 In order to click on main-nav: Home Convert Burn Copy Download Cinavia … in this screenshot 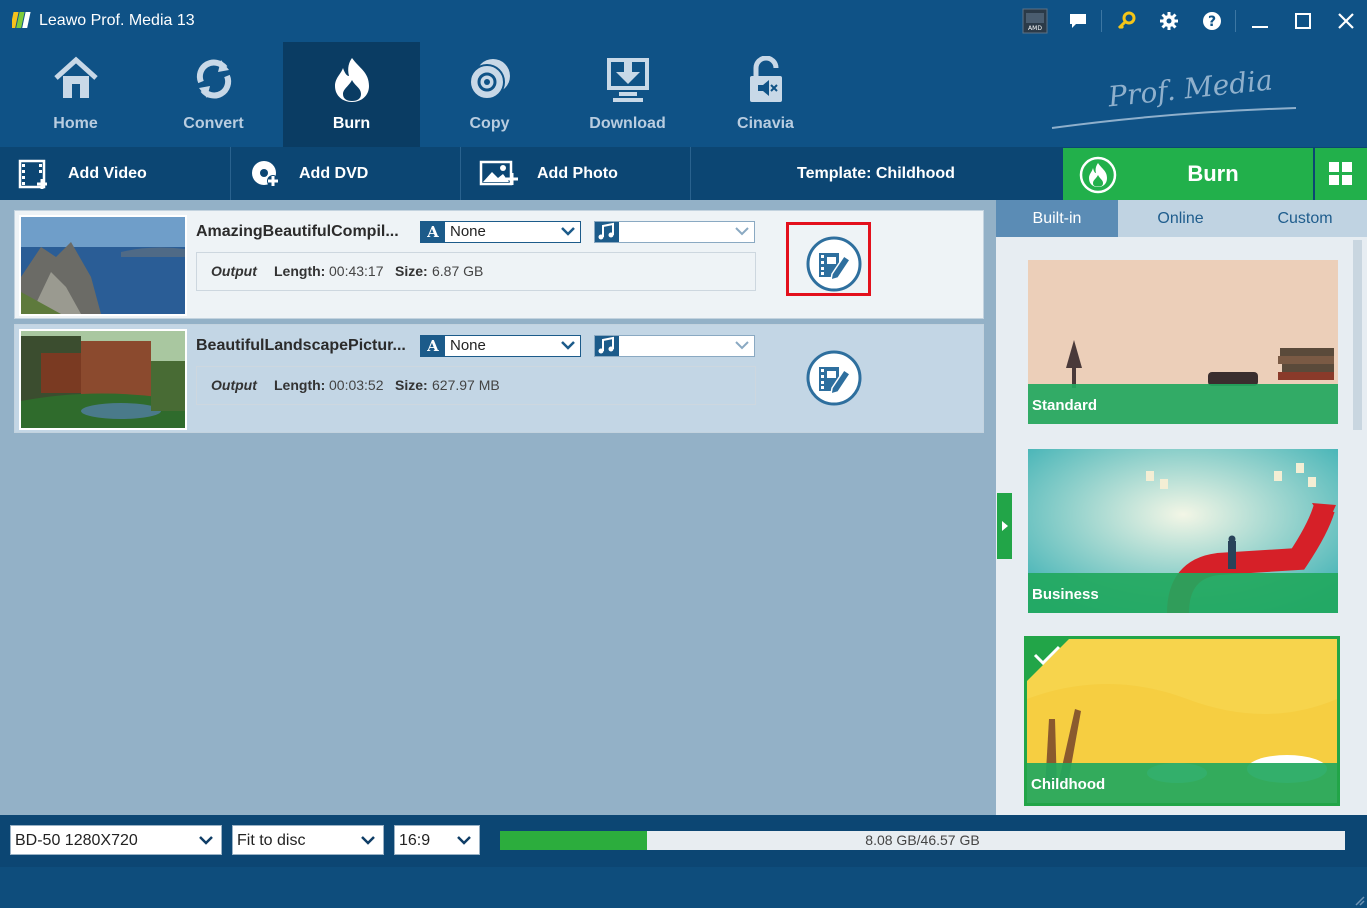, I will do `click(683, 94)`.